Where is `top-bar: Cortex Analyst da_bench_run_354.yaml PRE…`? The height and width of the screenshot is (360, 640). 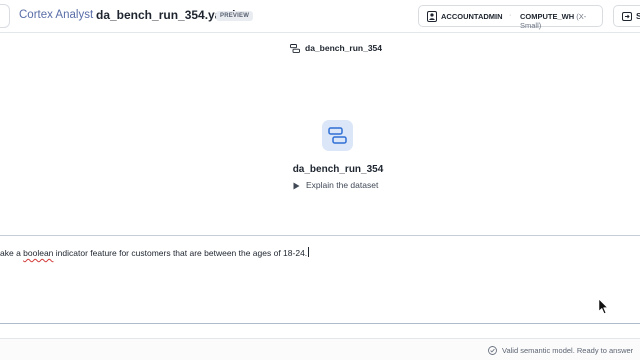 top-bar: Cortex Analyst da_bench_run_354.yaml PRE… is located at coordinates (320, 16).